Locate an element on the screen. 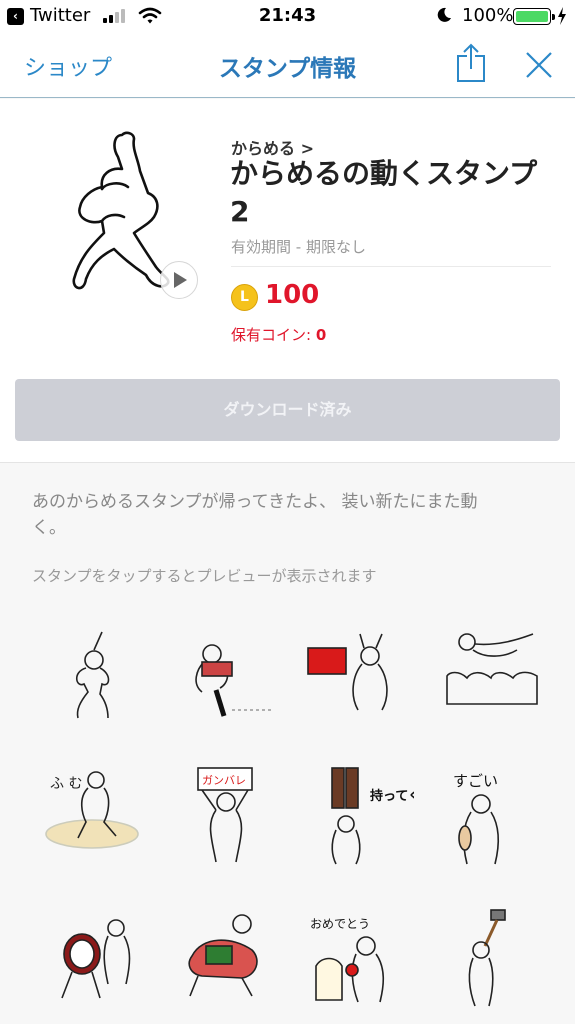 The image size is (575, 1024). description-text: あのからめるスタンプが帰ってきたよ、 装い新たにまた動く。 is located at coordinates (255, 515).